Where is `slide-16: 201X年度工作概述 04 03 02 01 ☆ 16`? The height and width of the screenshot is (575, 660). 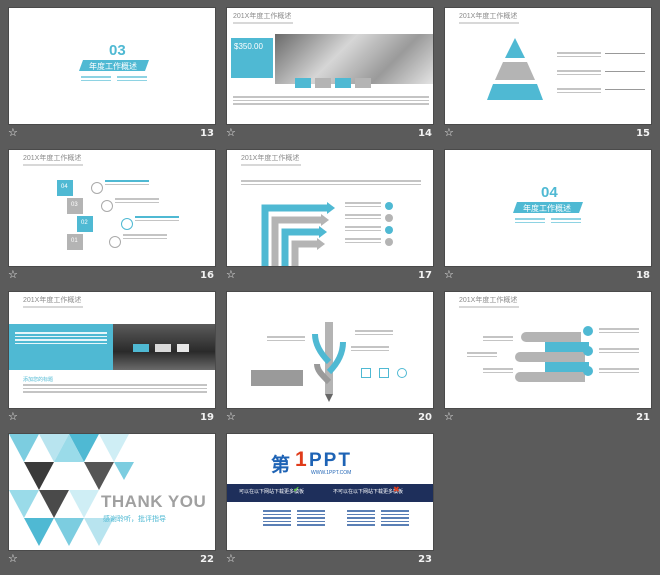
slide-16: 201X年度工作概述 04 03 02 01 ☆ 16 is located at coordinates (112, 217).